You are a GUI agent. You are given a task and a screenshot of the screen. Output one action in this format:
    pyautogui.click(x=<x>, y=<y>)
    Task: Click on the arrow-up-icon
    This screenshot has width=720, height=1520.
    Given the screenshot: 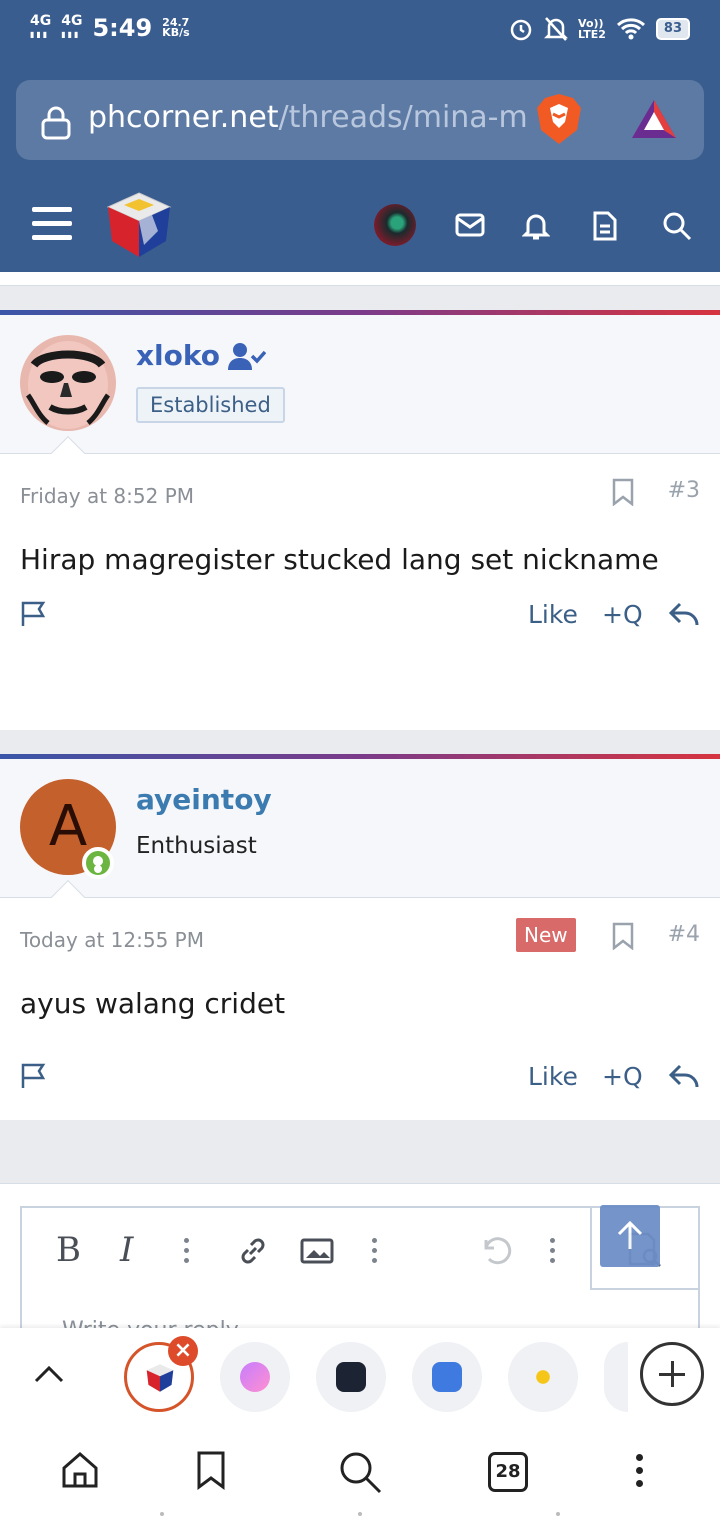 What is the action you would take?
    pyautogui.click(x=630, y=1234)
    